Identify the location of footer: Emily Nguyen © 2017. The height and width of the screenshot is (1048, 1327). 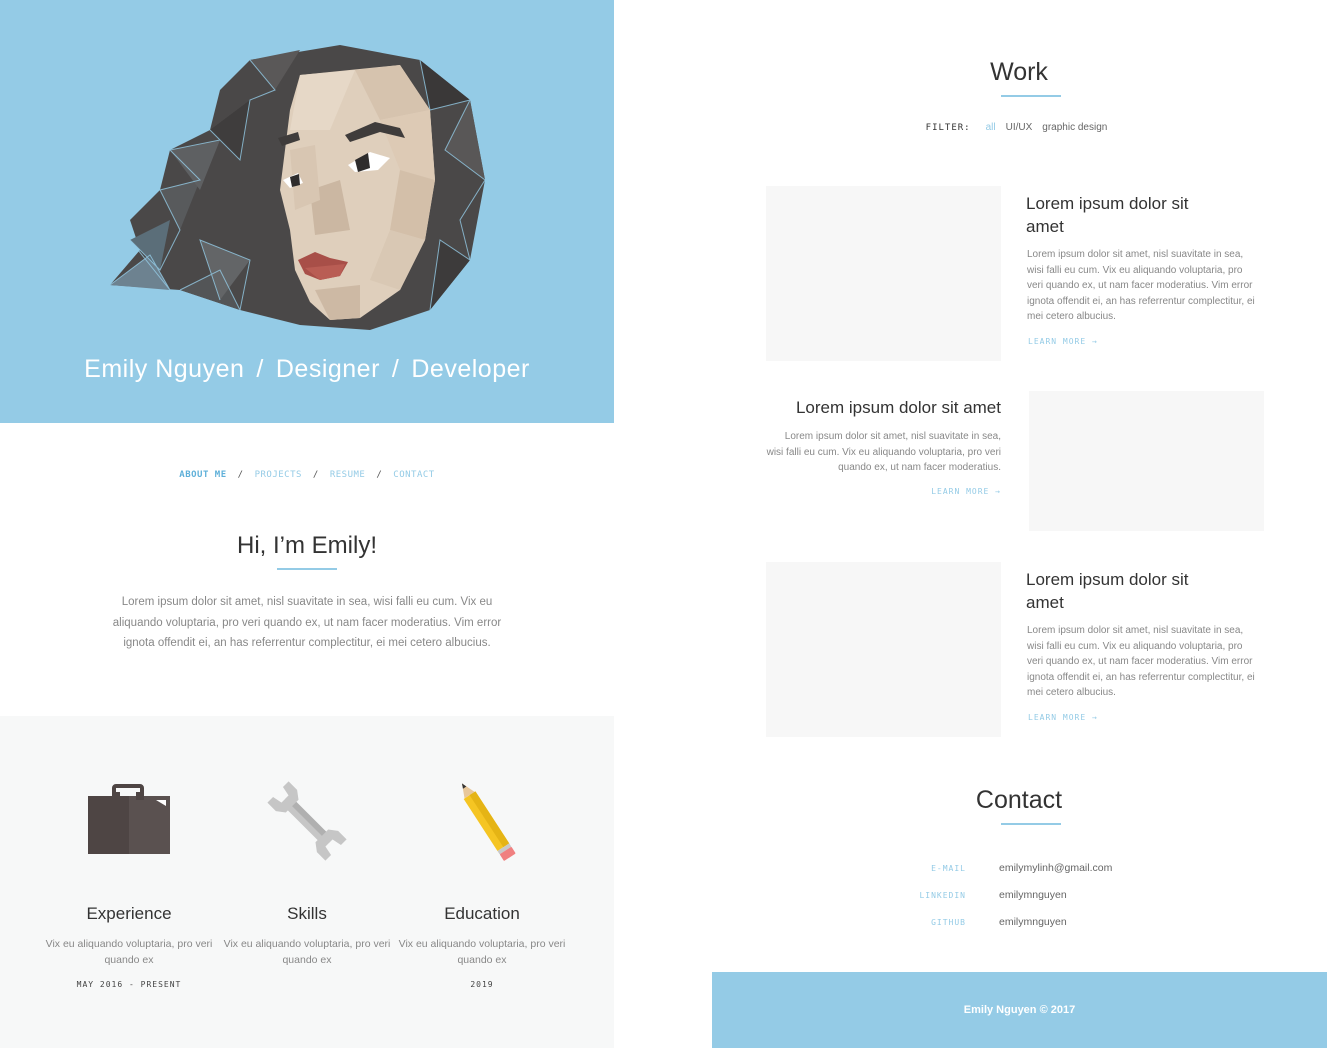
(1019, 1010).